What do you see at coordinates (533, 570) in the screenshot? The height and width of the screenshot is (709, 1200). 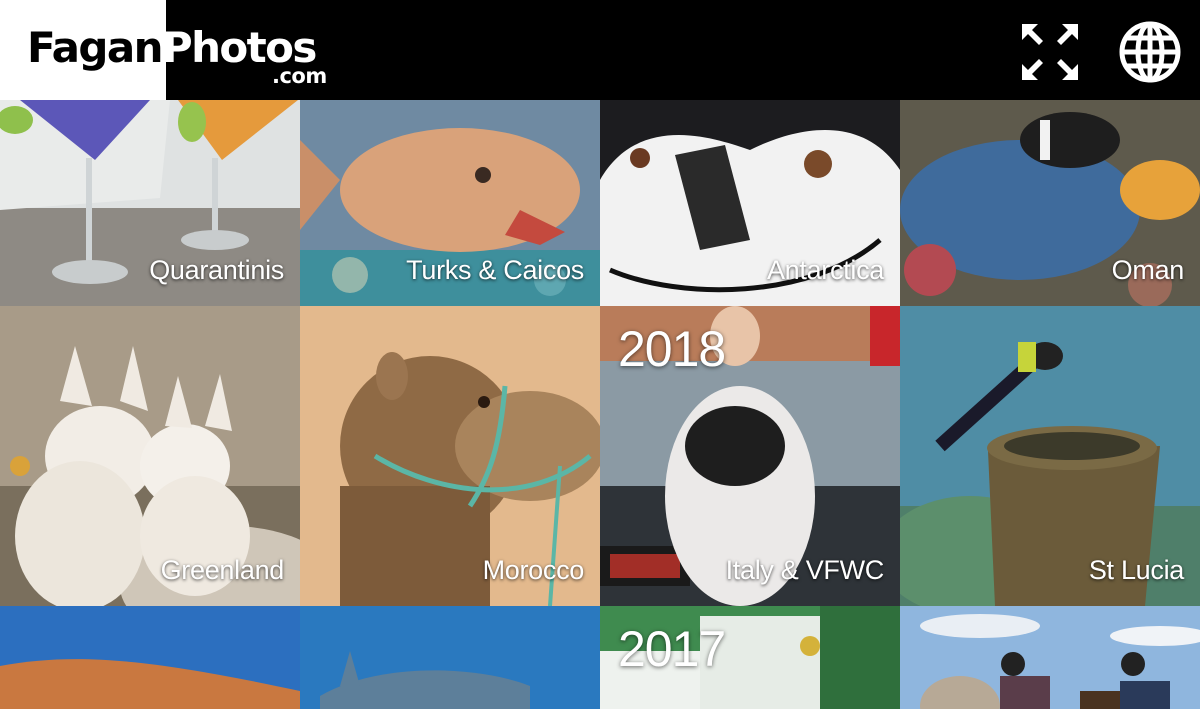 I see `tile-label: Morocco` at bounding box center [533, 570].